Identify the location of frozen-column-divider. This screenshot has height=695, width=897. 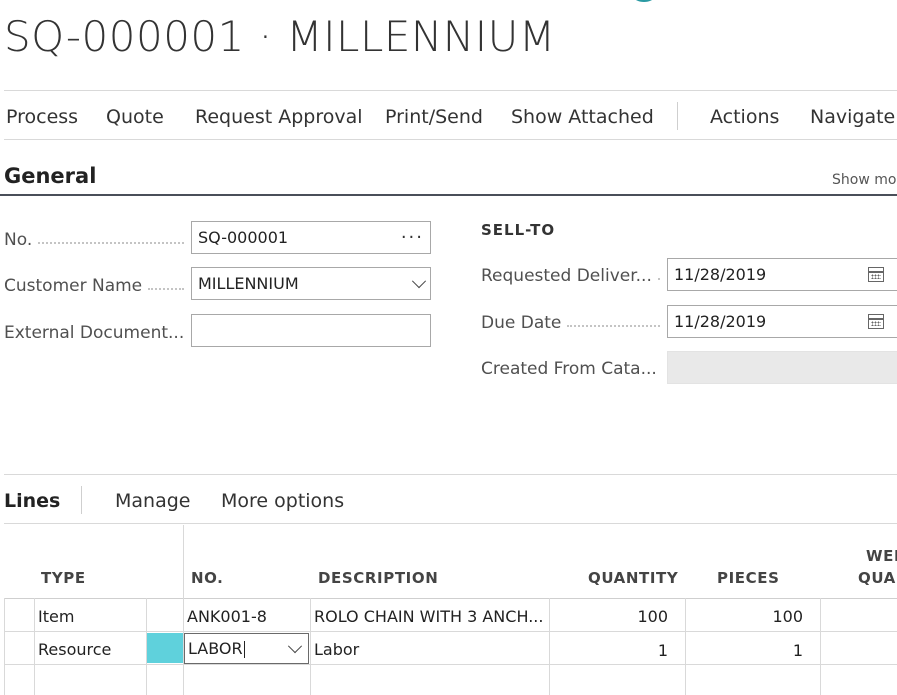
(183, 561).